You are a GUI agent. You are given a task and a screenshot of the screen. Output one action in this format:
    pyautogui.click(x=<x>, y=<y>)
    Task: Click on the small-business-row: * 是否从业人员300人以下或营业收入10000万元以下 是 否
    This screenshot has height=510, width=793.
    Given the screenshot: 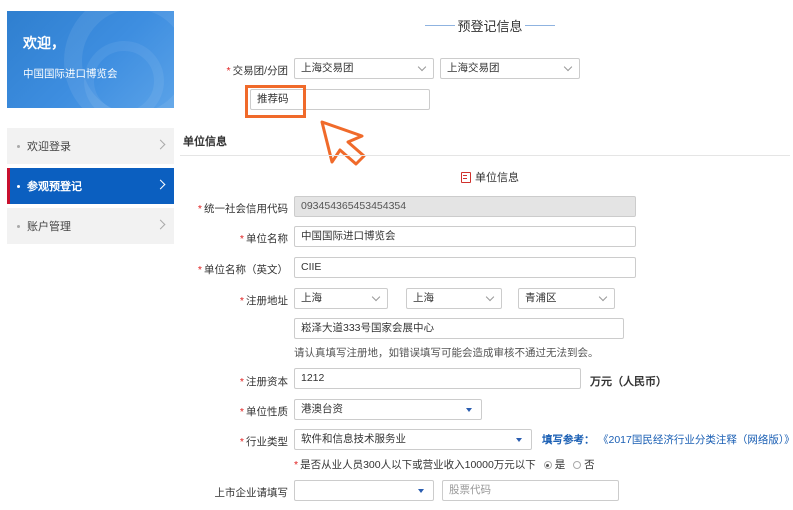 What is the action you would take?
    pyautogui.click(x=444, y=465)
    